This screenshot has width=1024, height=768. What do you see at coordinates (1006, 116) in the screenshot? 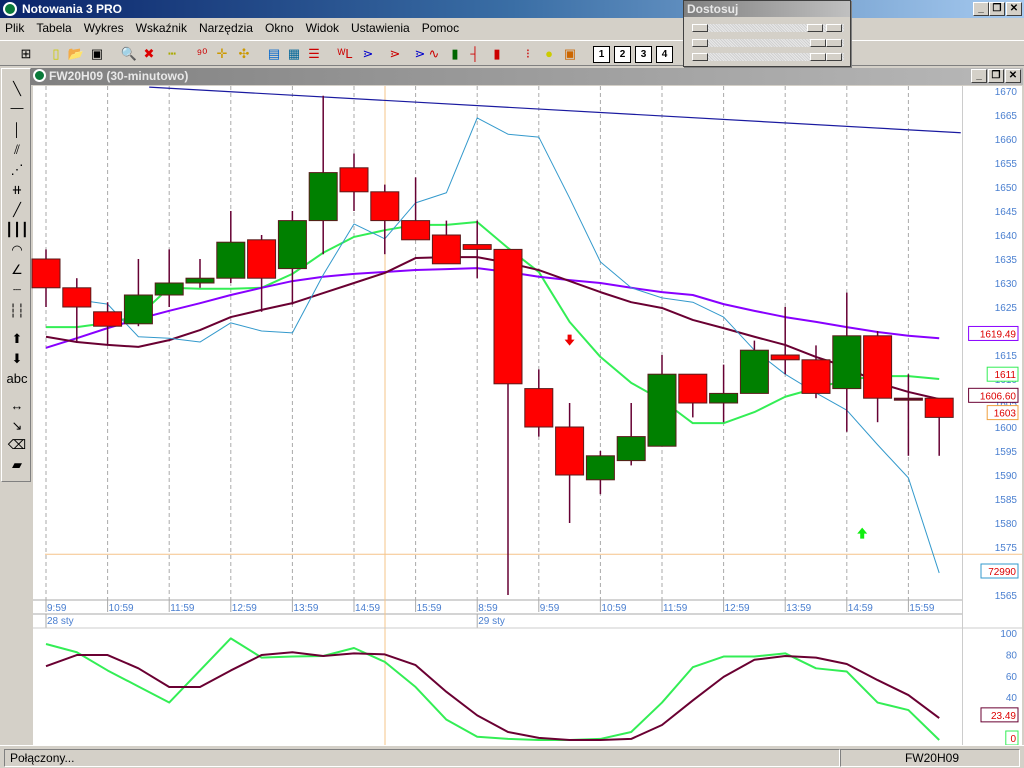
I see `price-tick-label: 1665` at bounding box center [1006, 116].